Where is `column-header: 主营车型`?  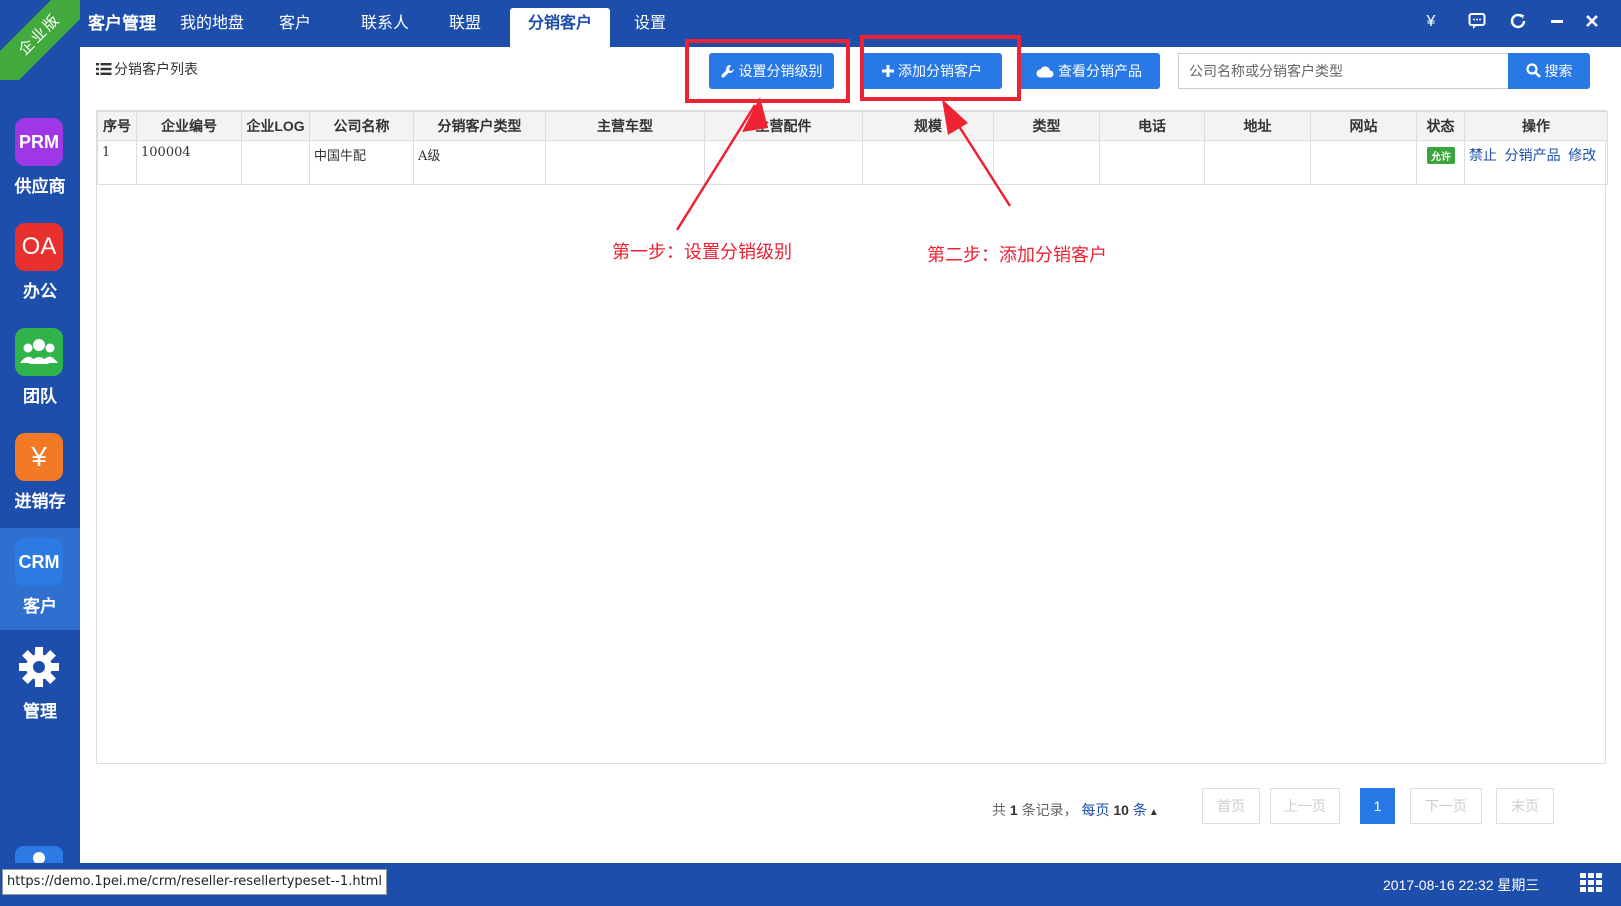 column-header: 主营车型 is located at coordinates (625, 126).